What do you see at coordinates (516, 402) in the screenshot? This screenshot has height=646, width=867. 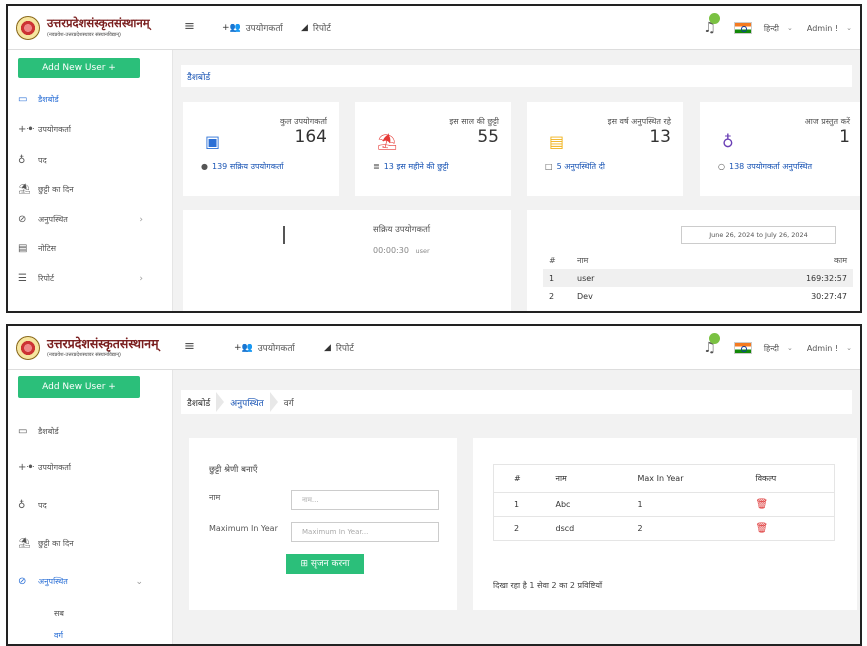 I see `breadcrumb: डैशबोर्ड अनुपस्थित वर्ग` at bounding box center [516, 402].